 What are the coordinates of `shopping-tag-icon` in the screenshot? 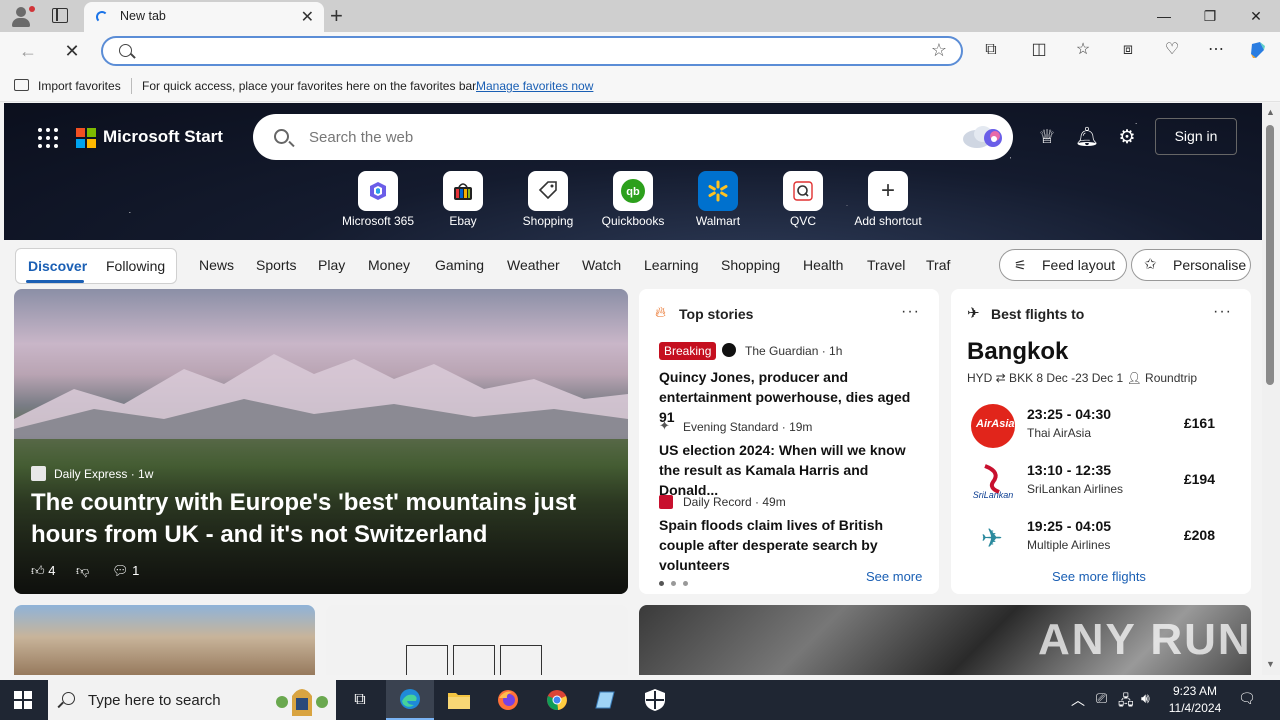 It's located at (547, 190).